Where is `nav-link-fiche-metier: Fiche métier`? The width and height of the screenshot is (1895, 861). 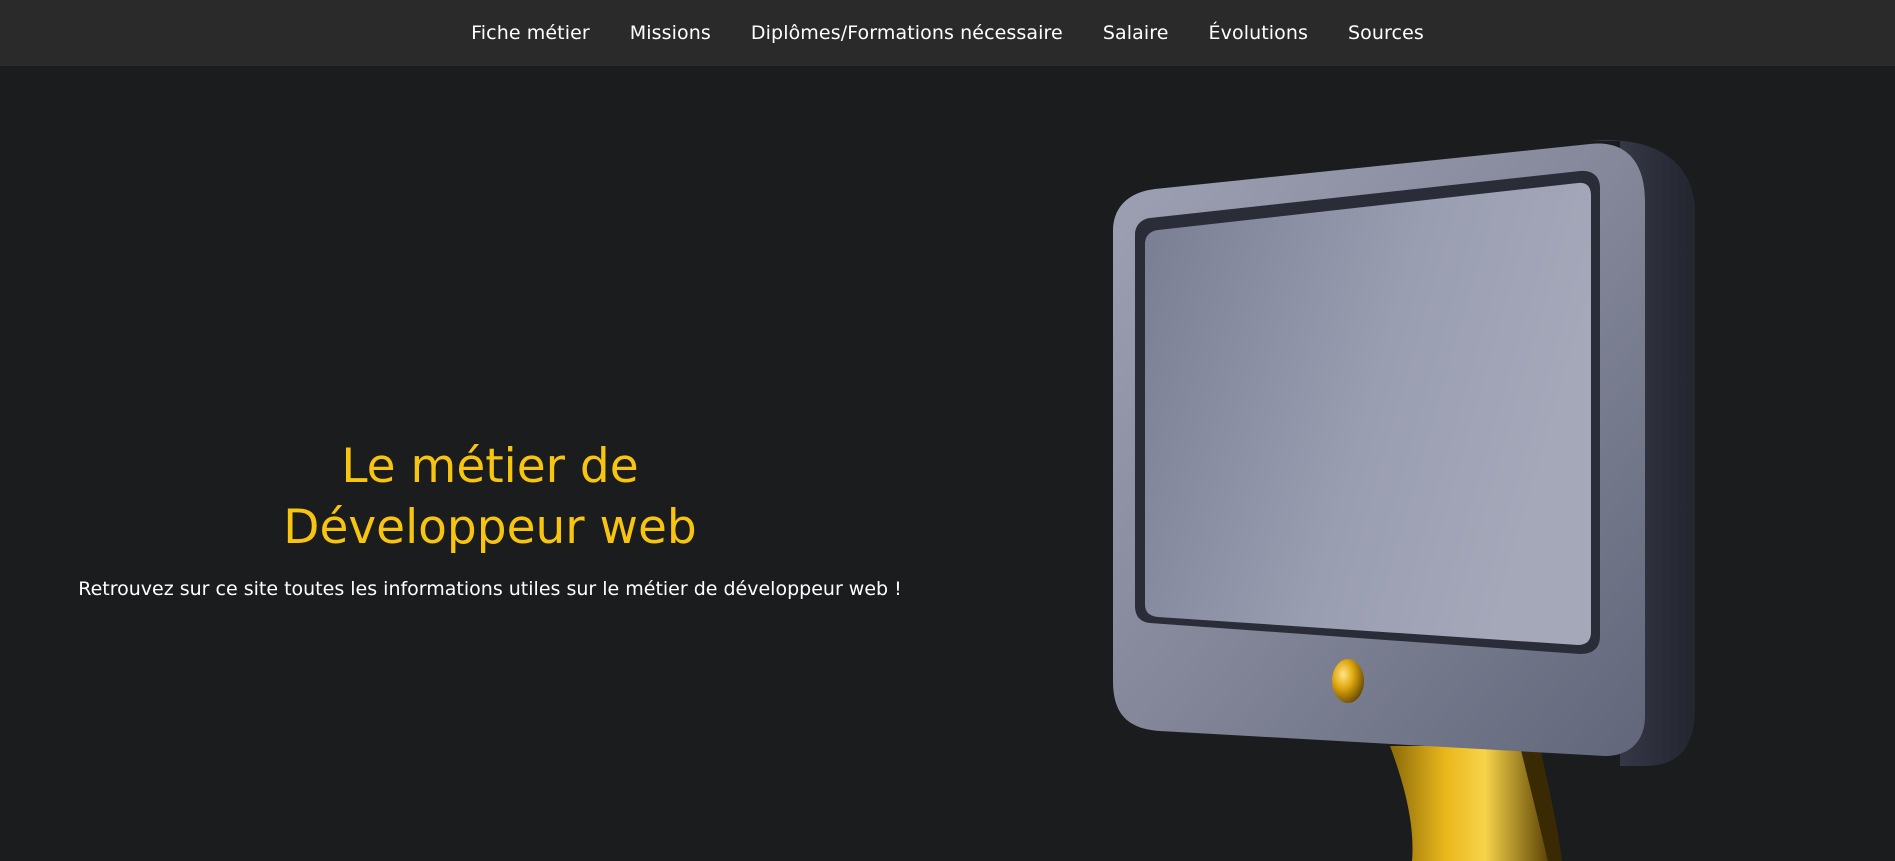
nav-link-fiche-metier: Fiche métier is located at coordinates (530, 33).